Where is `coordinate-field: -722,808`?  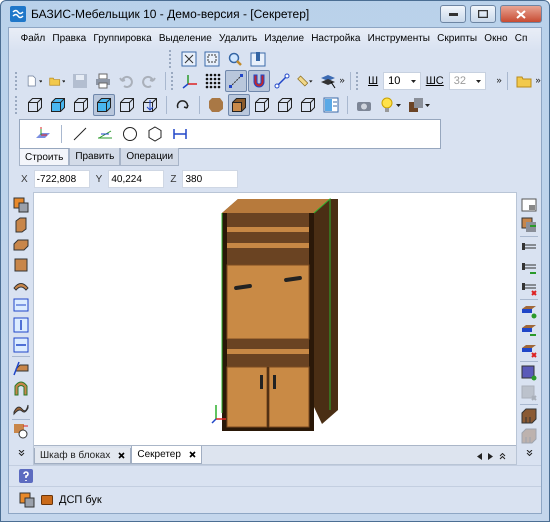
coordinate-field: -722,808 is located at coordinates (62, 179).